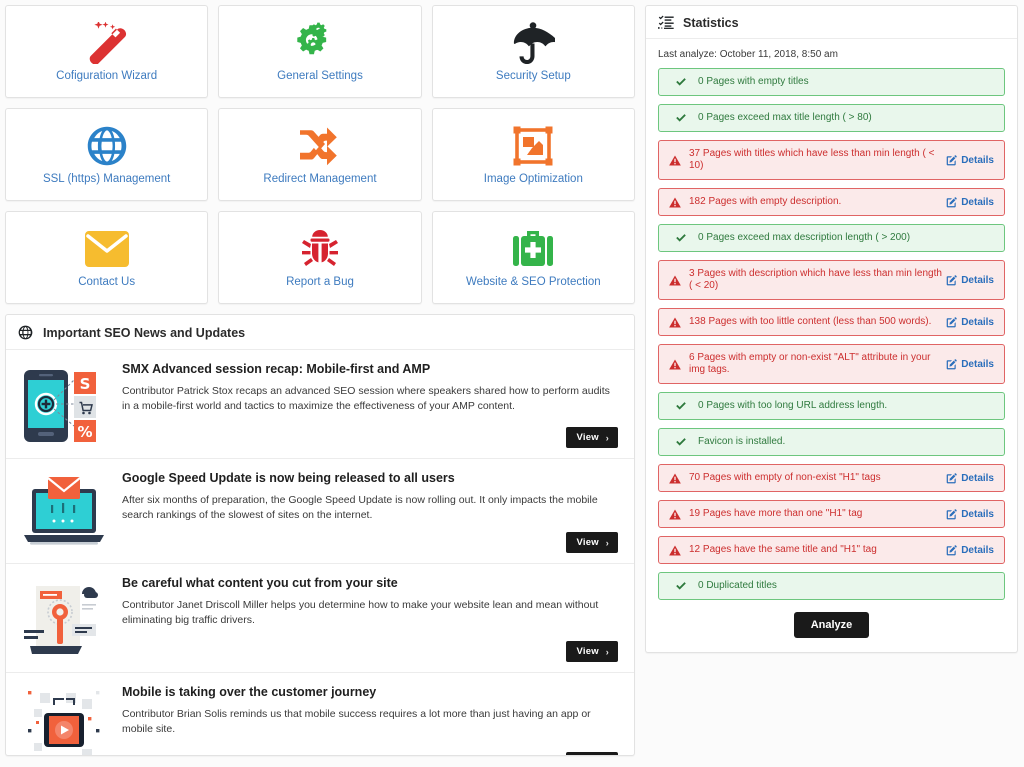 This screenshot has height=767, width=1024. I want to click on feature-tile-general-settings: General Settings, so click(320, 51).